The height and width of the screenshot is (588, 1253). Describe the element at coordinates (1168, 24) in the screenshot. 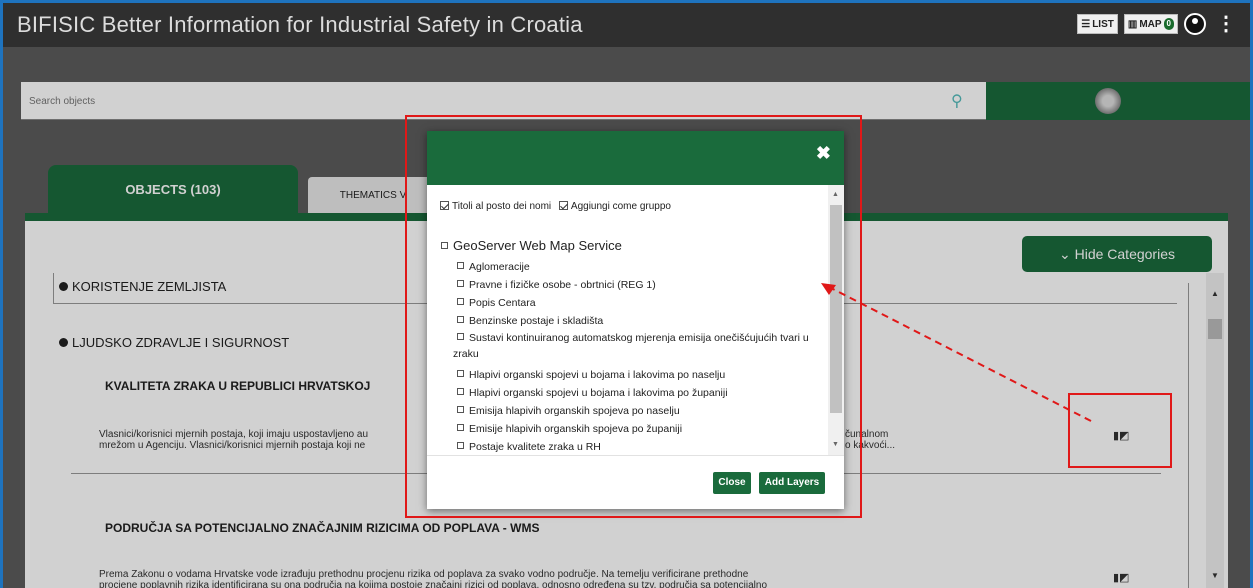

I see `map-count-badge: 0` at that location.